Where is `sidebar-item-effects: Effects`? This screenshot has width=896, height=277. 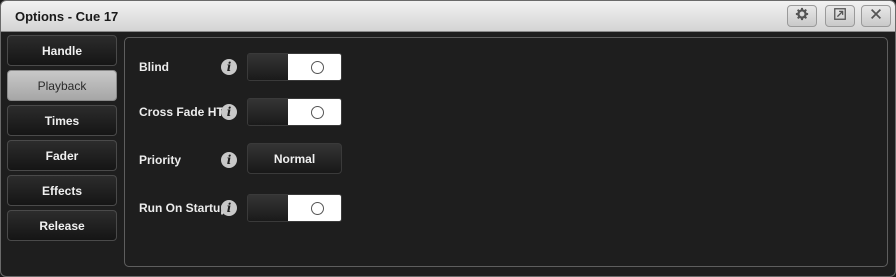 sidebar-item-effects: Effects is located at coordinates (62, 190).